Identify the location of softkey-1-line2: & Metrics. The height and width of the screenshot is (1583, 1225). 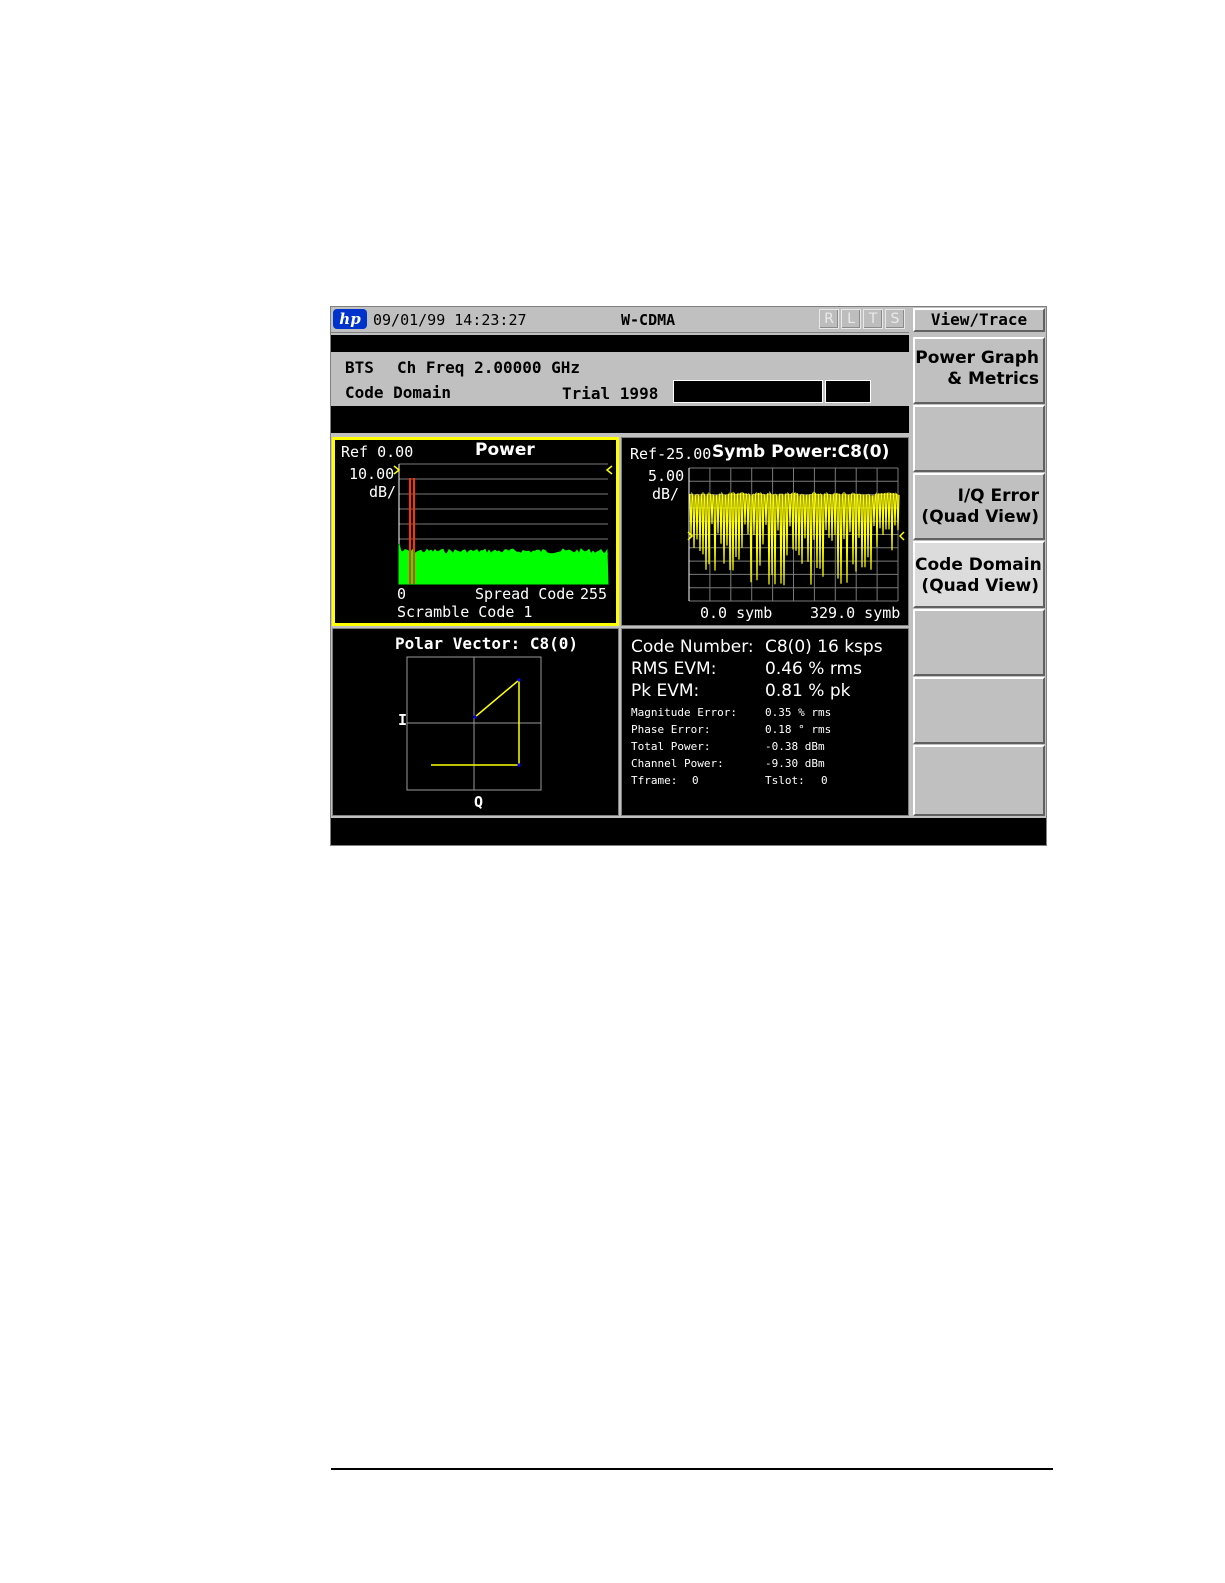
(993, 379).